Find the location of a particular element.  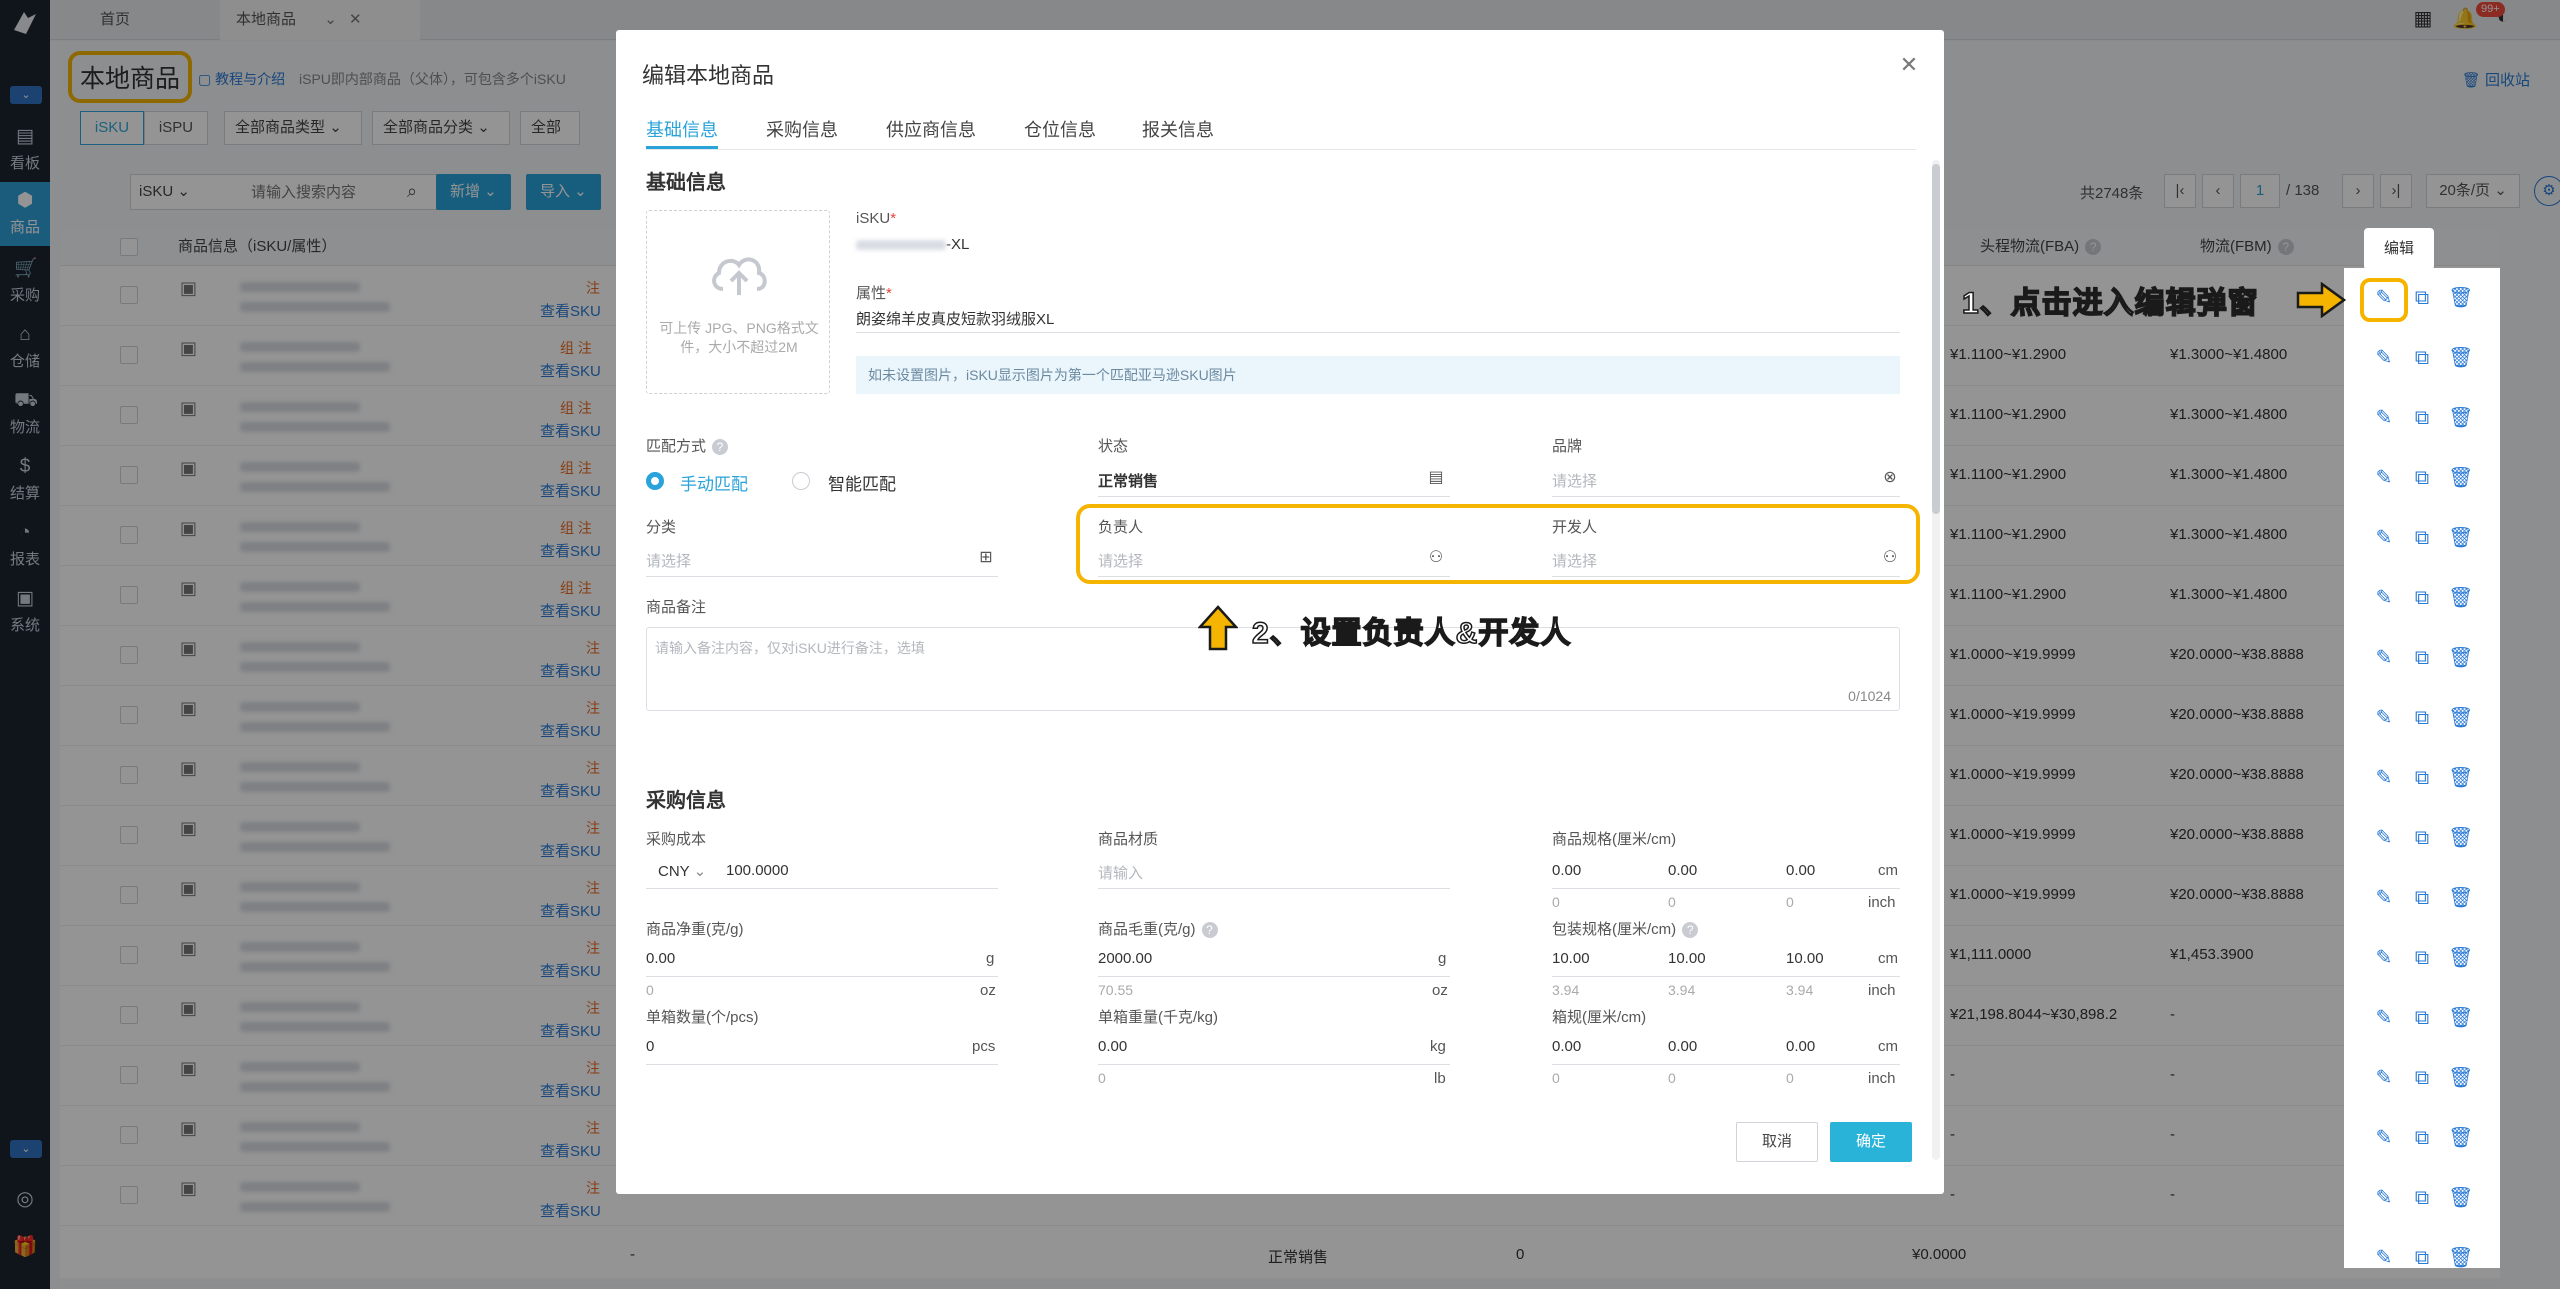

cancel-button: 取消 is located at coordinates (1777, 1142).